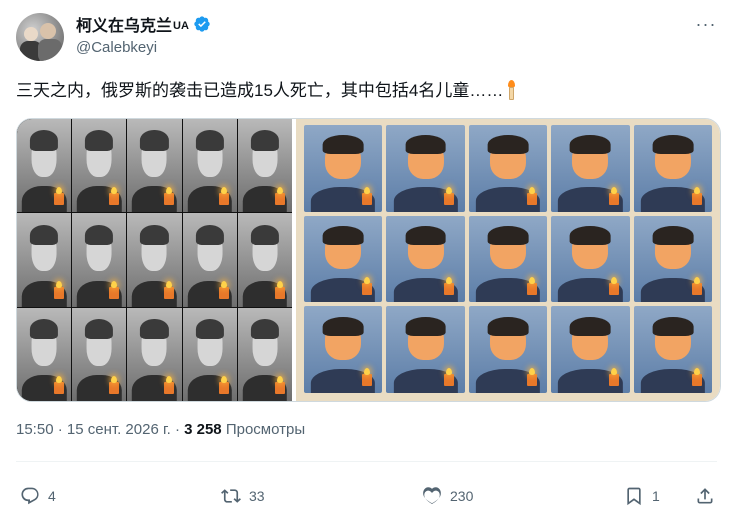 Image resolution: width=733 pixels, height=527 pixels. I want to click on share-icon, so click(705, 496).